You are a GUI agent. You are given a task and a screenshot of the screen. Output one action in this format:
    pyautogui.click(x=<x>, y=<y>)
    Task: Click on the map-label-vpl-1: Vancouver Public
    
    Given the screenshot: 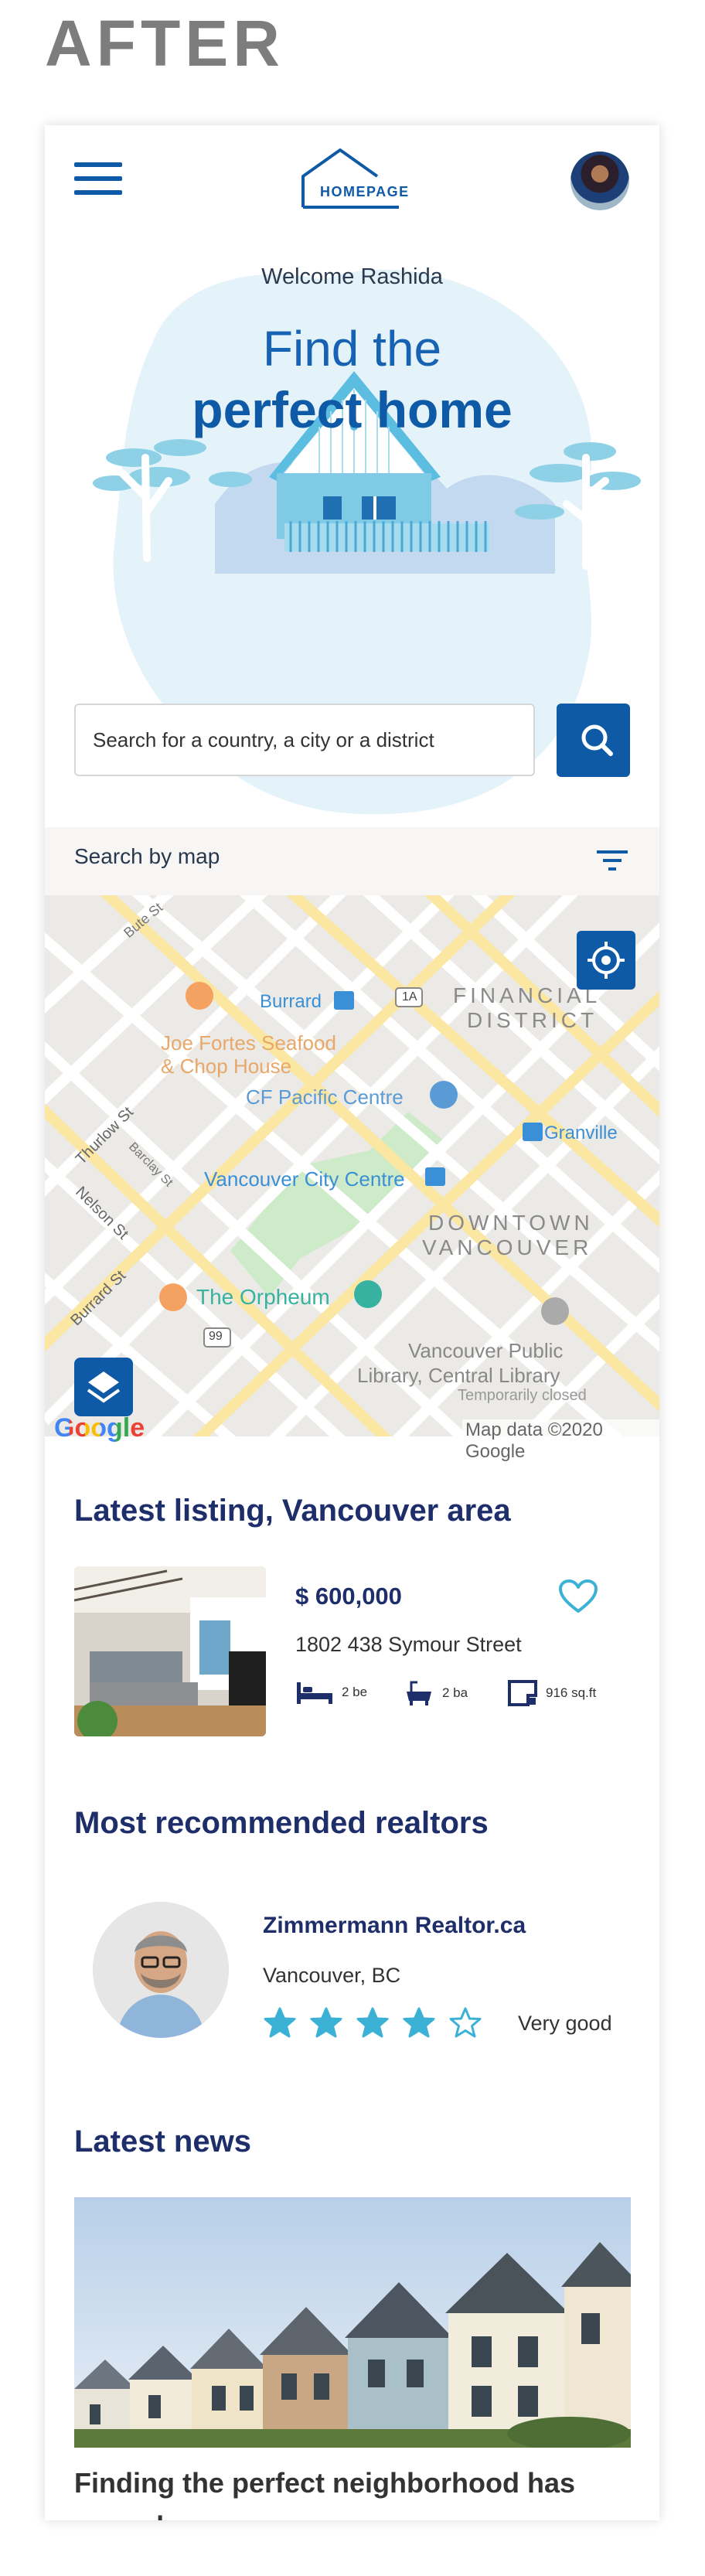 What is the action you would take?
    pyautogui.click(x=486, y=1350)
    